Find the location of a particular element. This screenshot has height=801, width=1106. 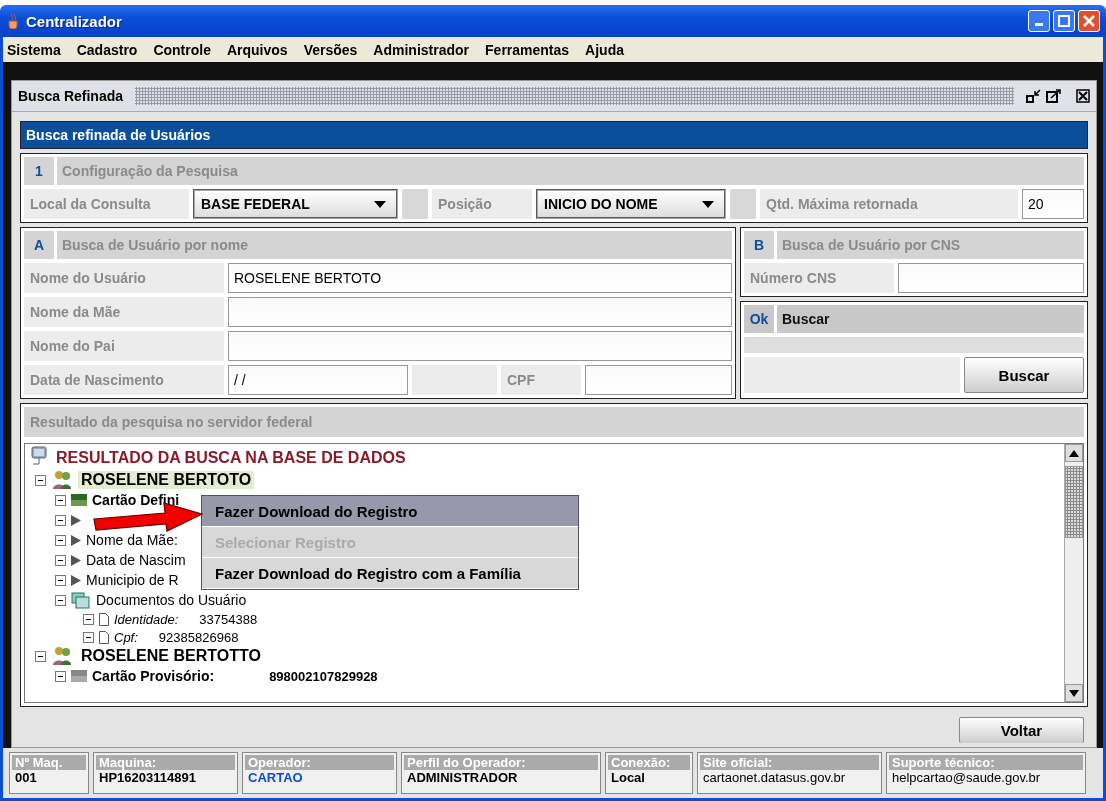

status-label: Operador: is located at coordinates (319, 762).